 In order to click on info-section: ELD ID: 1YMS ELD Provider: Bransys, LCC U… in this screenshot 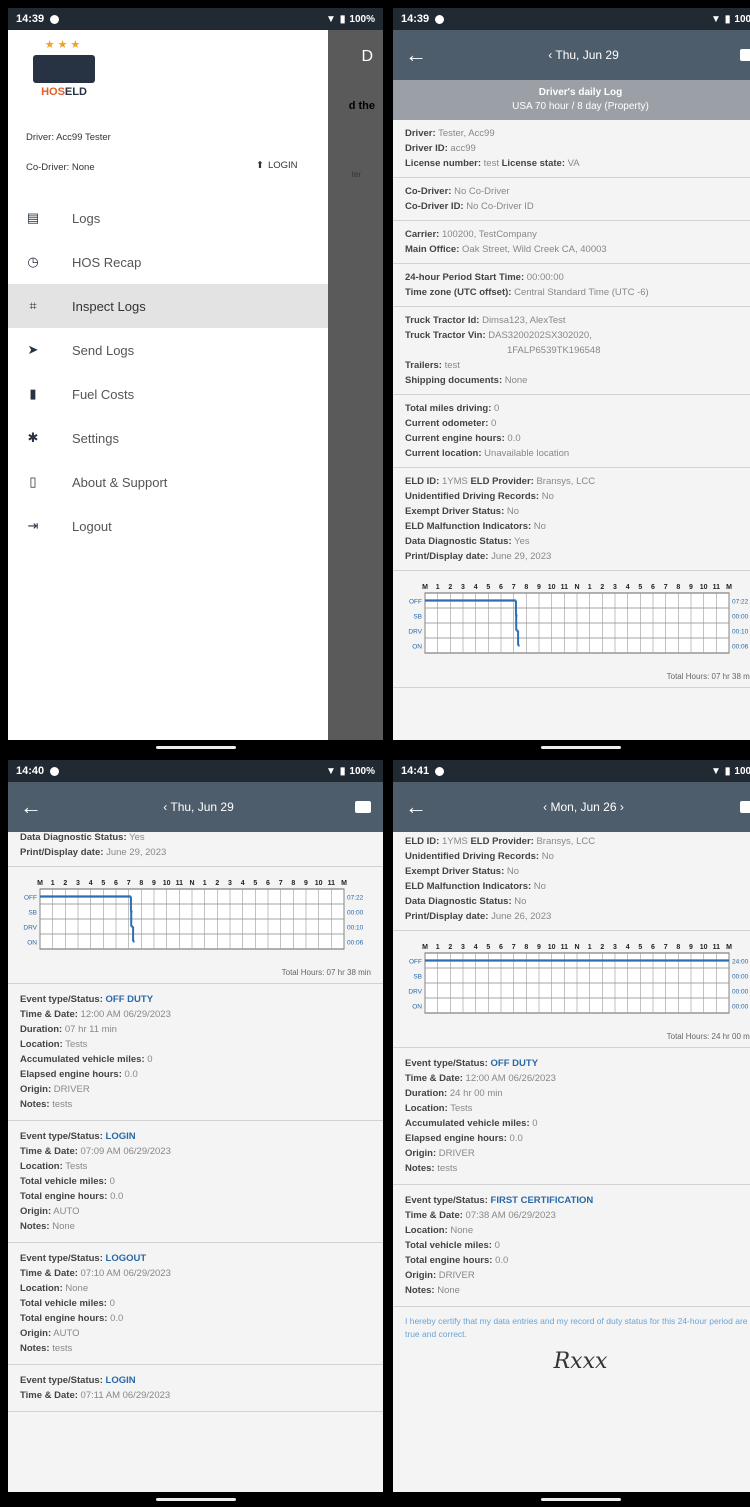, I will do `click(571, 881)`.